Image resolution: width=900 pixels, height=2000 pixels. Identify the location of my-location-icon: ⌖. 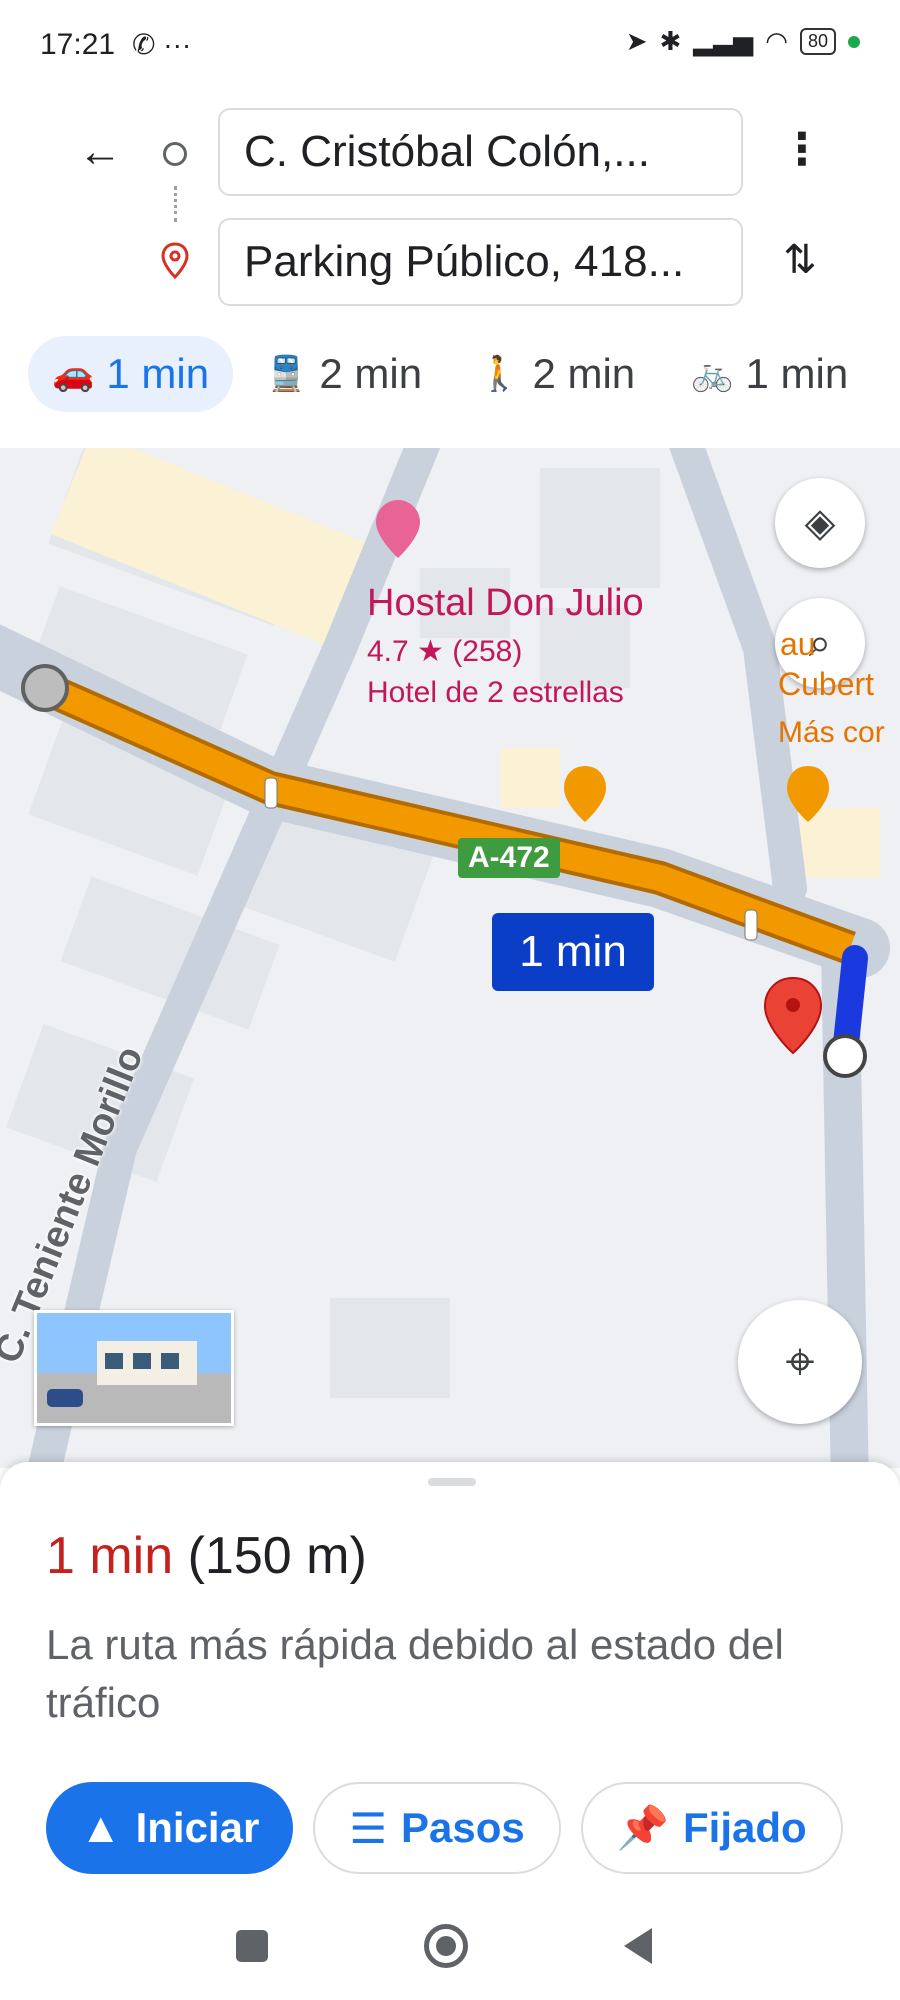
(800, 1362).